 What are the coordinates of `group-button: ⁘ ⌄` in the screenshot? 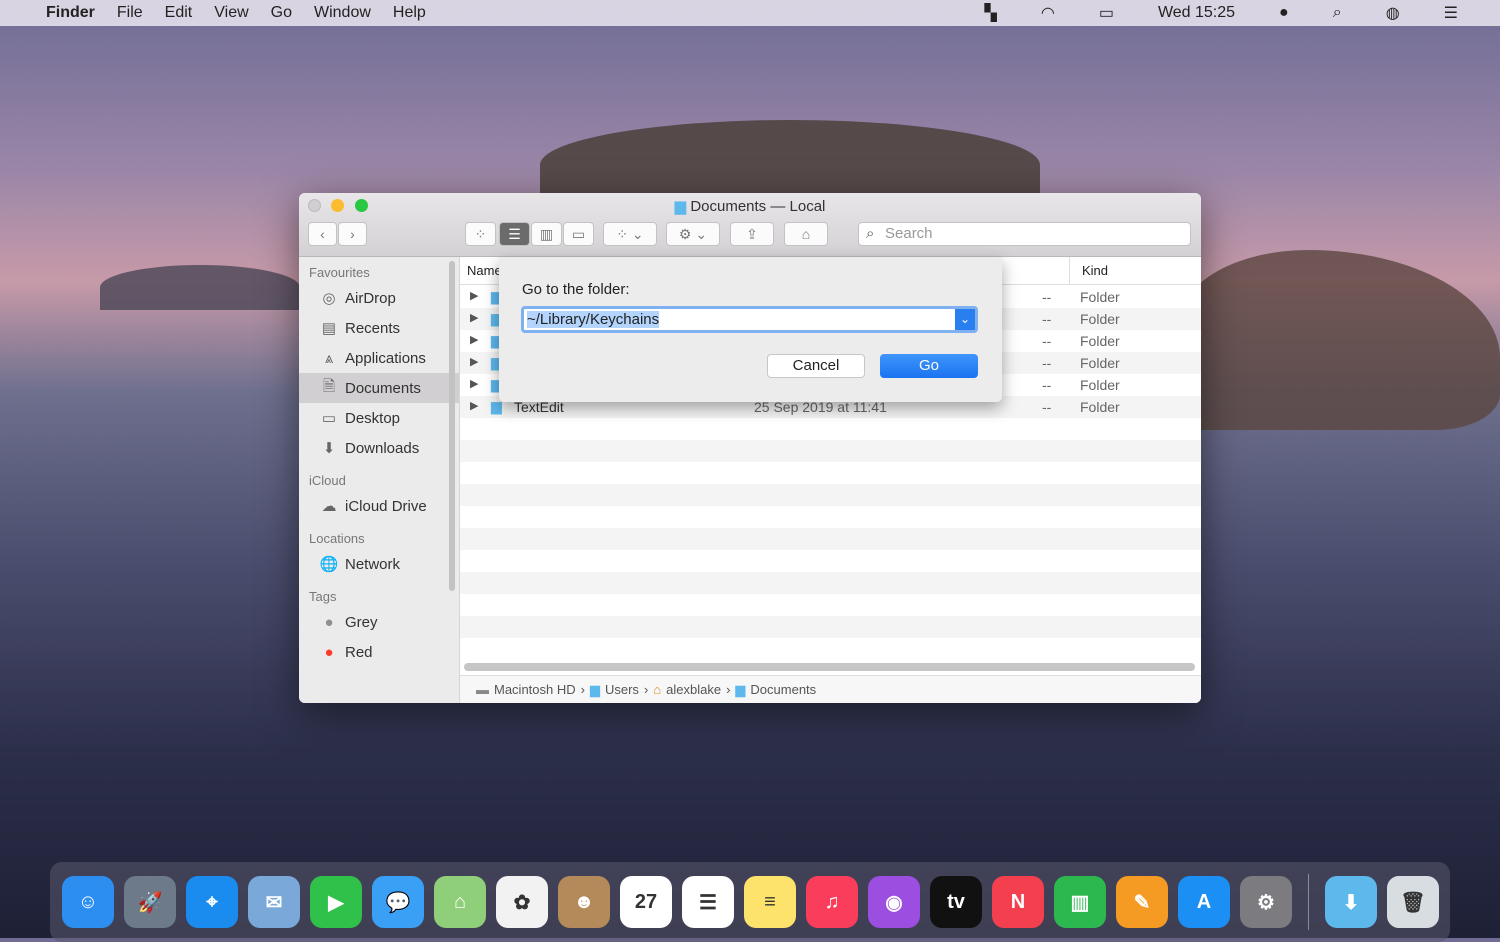 It's located at (630, 234).